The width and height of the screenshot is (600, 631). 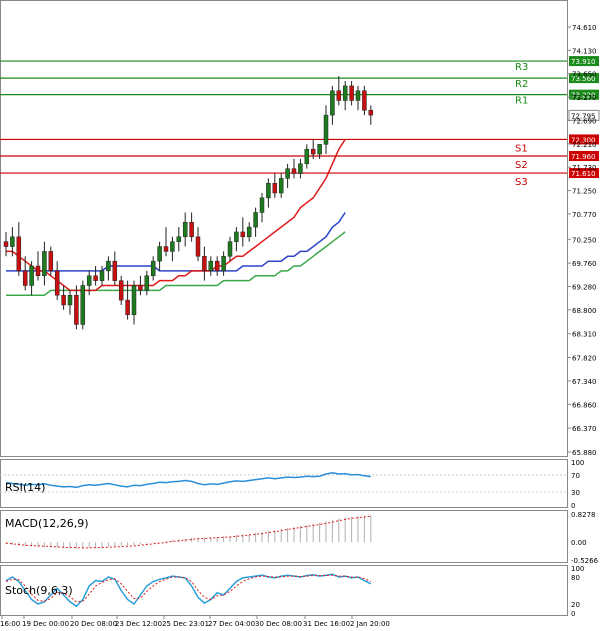 What do you see at coordinates (584, 98) in the screenshot?
I see `price-tick-label: 73.170` at bounding box center [584, 98].